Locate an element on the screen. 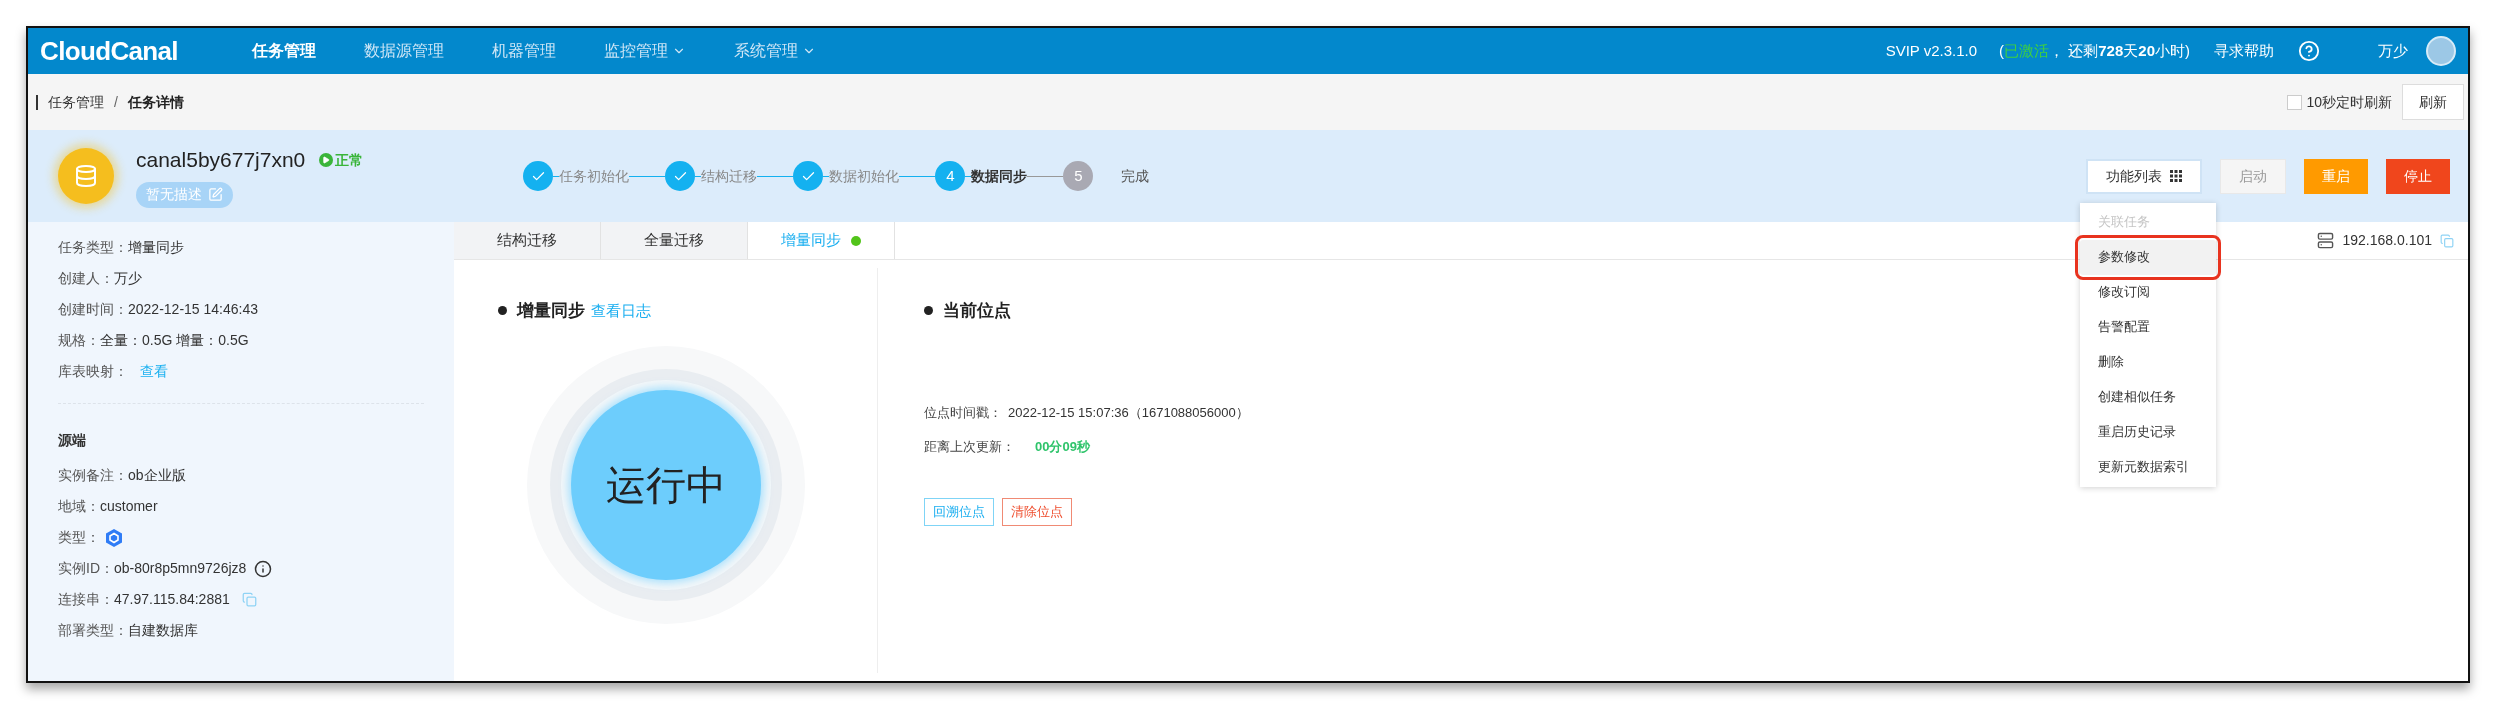 This screenshot has height=705, width=2500. field-label: 任务类型： is located at coordinates (93, 247).